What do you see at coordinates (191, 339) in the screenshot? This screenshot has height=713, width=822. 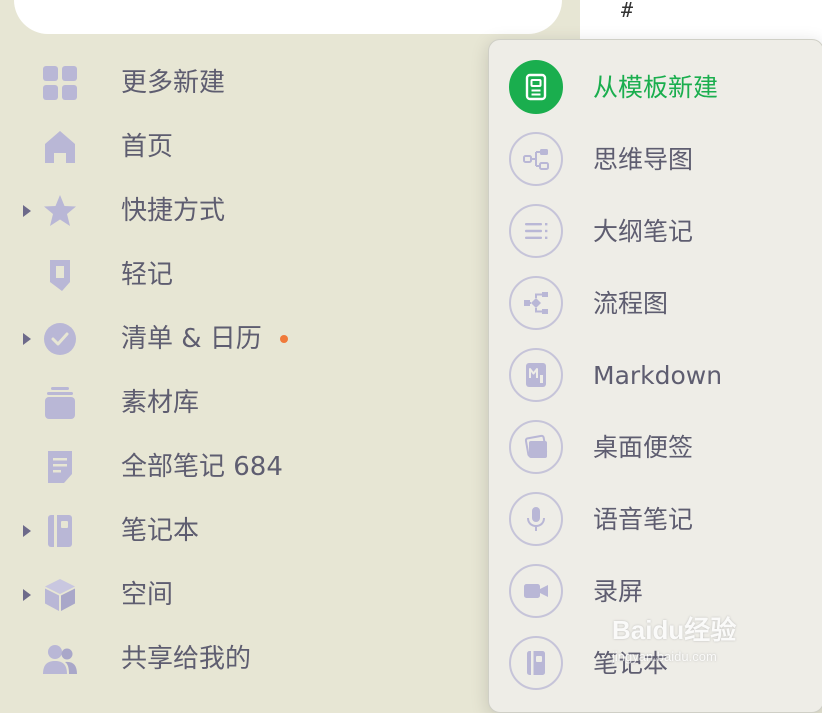 I see `sidebar-item-label: 清单 & 日历` at bounding box center [191, 339].